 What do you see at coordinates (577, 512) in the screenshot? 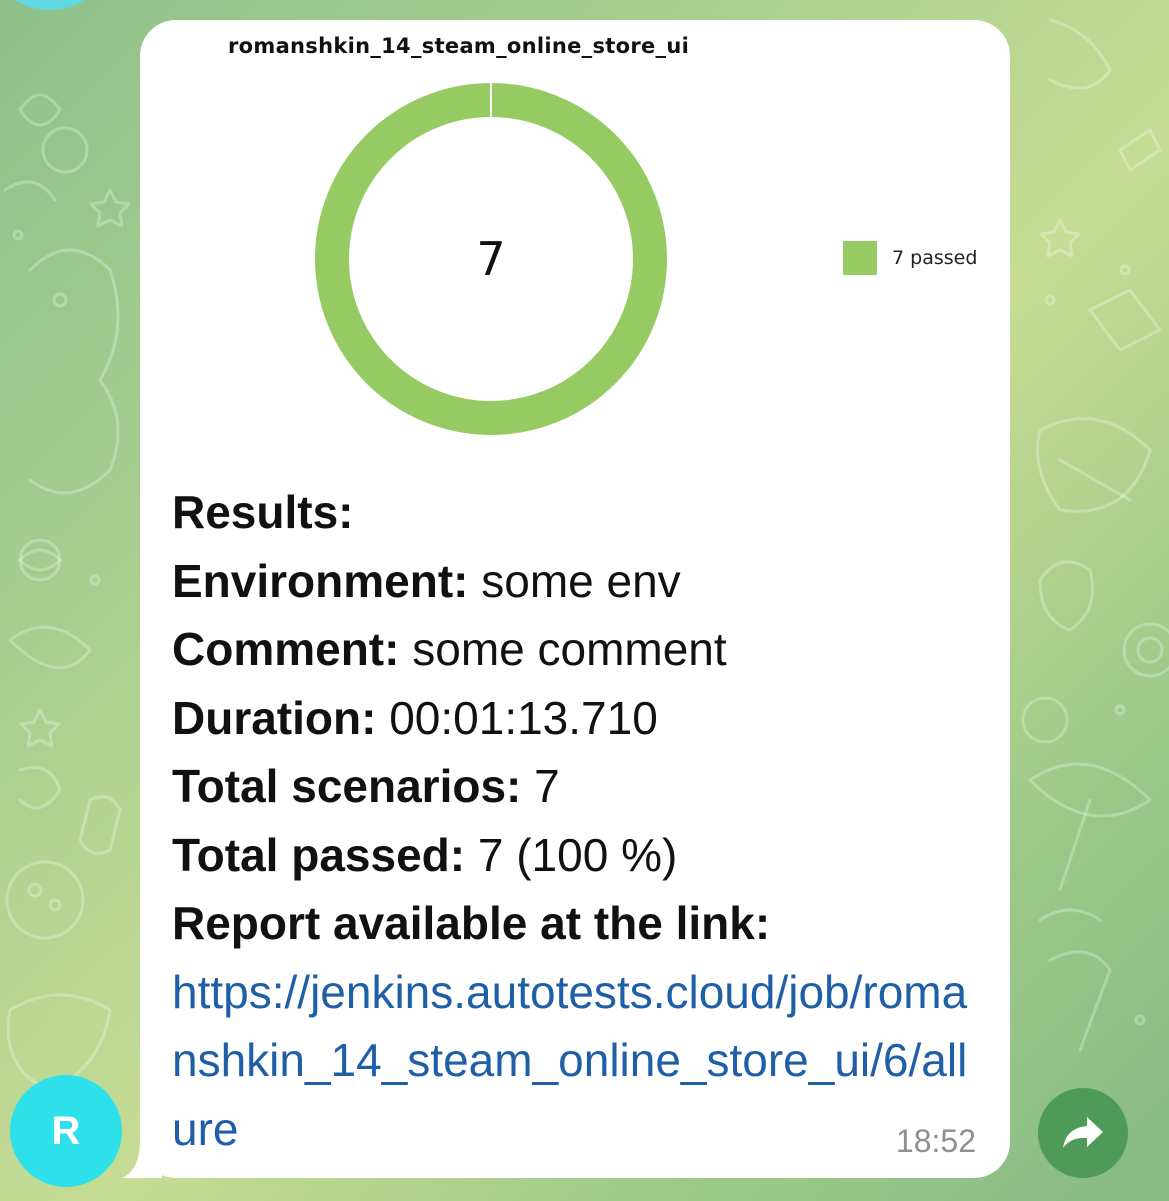
I see `results-heading-line: Results:` at bounding box center [577, 512].